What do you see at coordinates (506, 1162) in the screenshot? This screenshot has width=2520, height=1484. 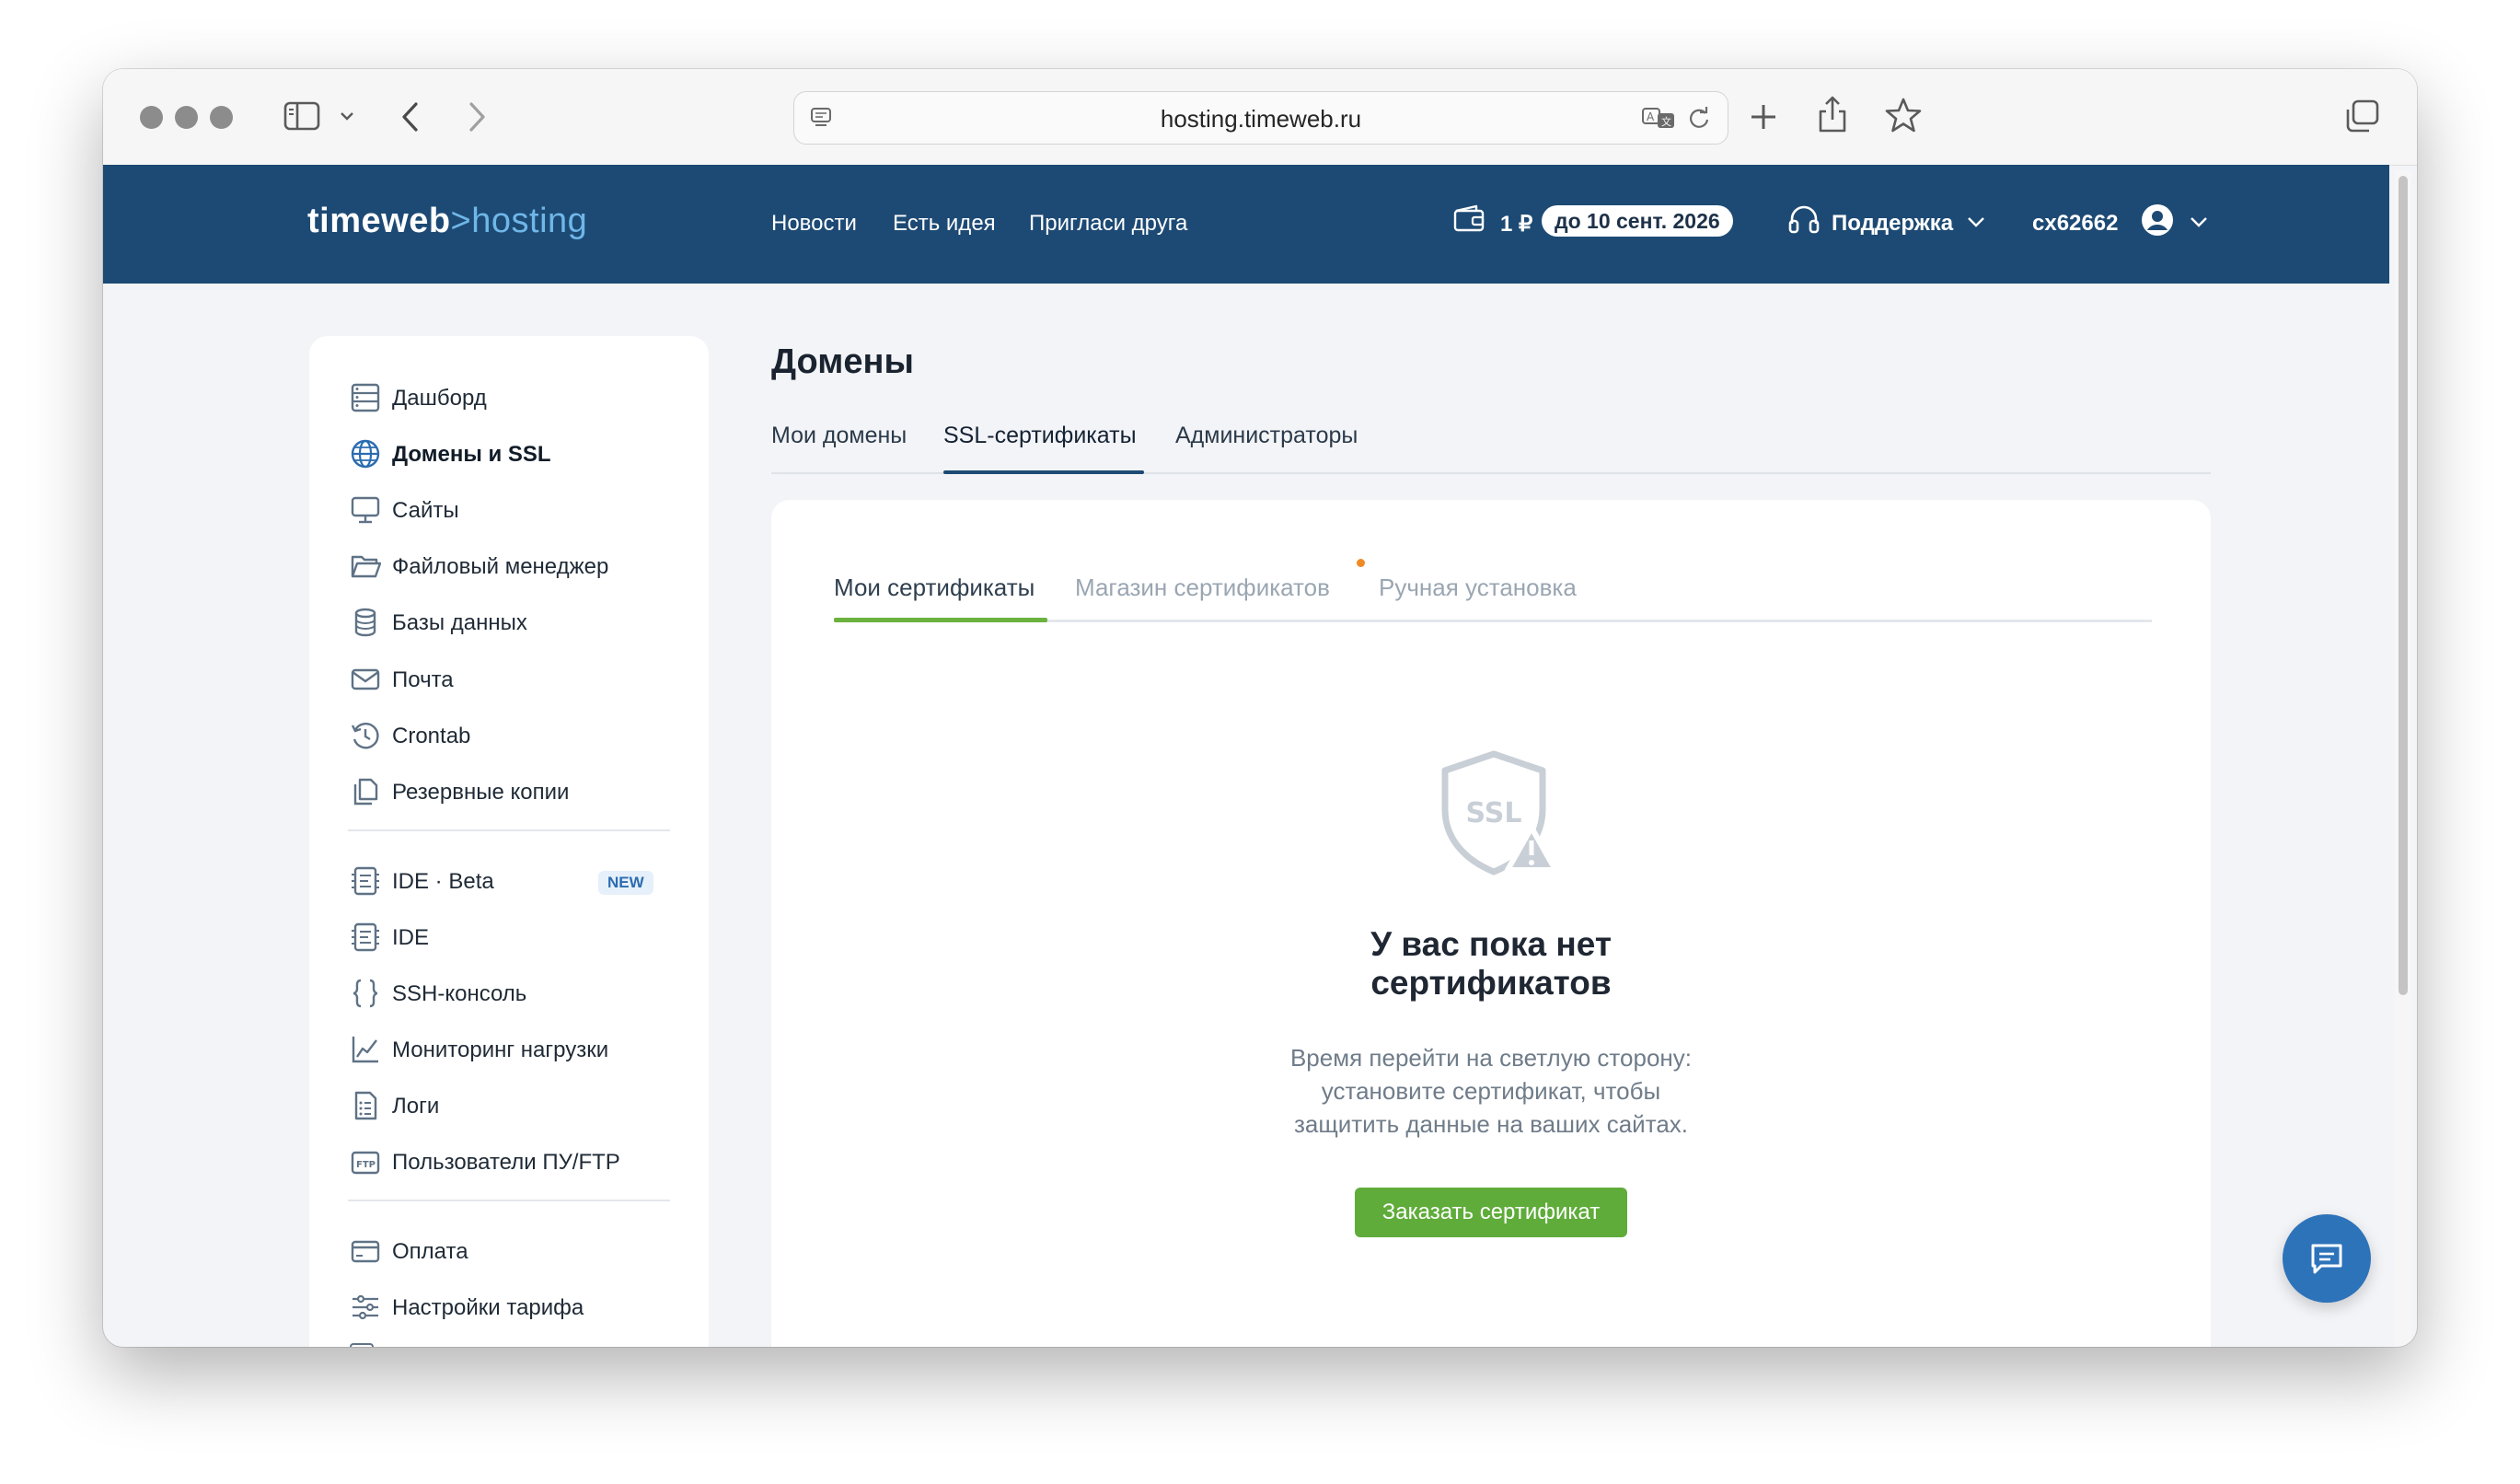 I see `sidebar-item-label: Пользователи ПУ/FTP` at bounding box center [506, 1162].